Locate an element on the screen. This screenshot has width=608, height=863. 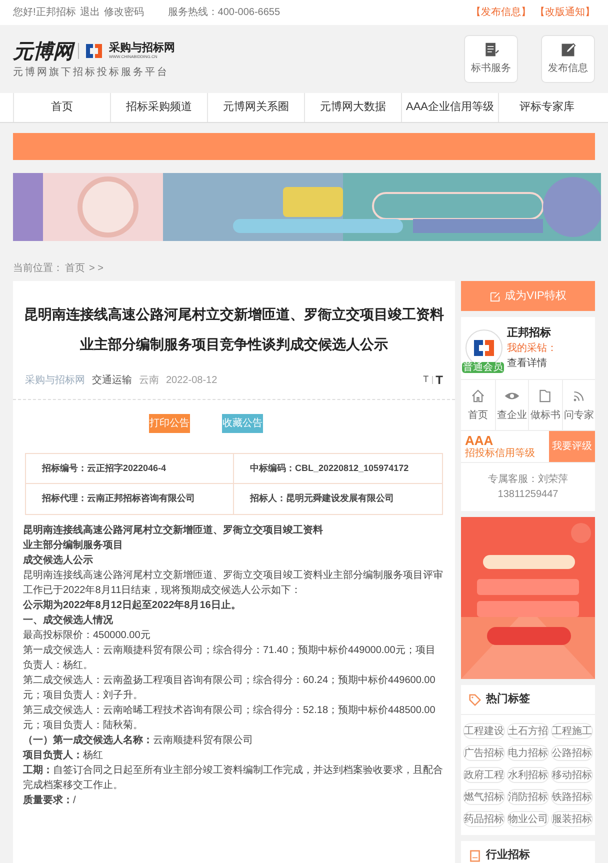
tag-link: 物业公司 is located at coordinates (528, 819).